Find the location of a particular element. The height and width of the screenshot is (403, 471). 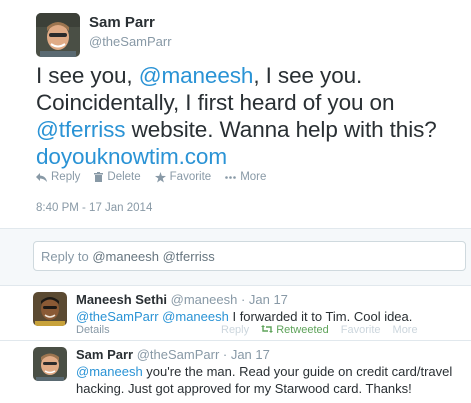

tweet-text-segment: I see you, is located at coordinates (87, 75).